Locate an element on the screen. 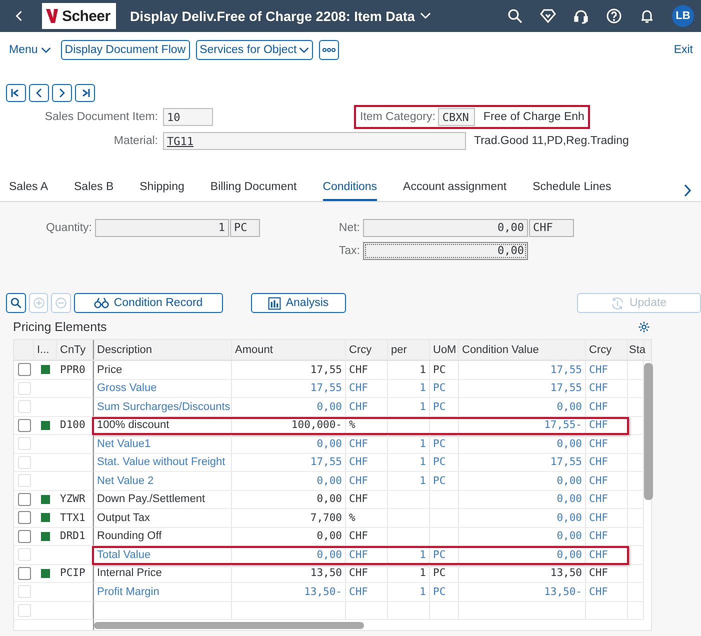  field-label: Tax: is located at coordinates (349, 250).